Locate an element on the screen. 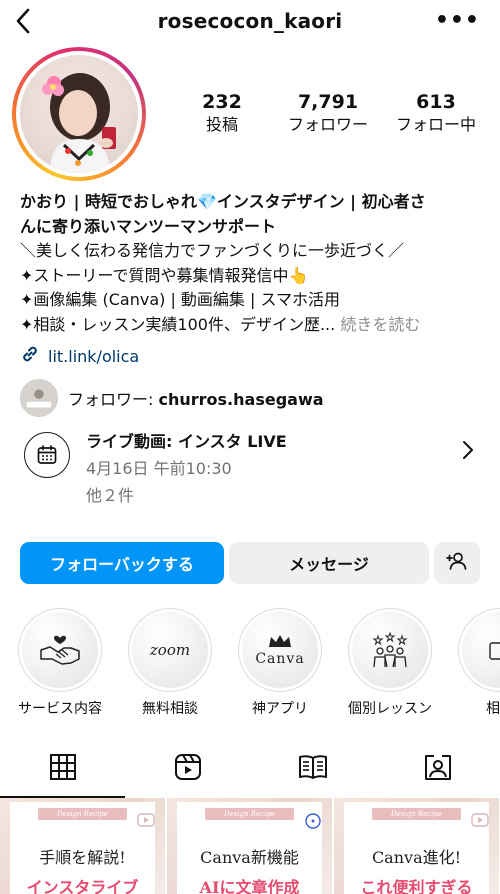 This screenshot has width=500, height=894. followed-by-row: フォロワー: churros.hasegawa is located at coordinates (172, 398).